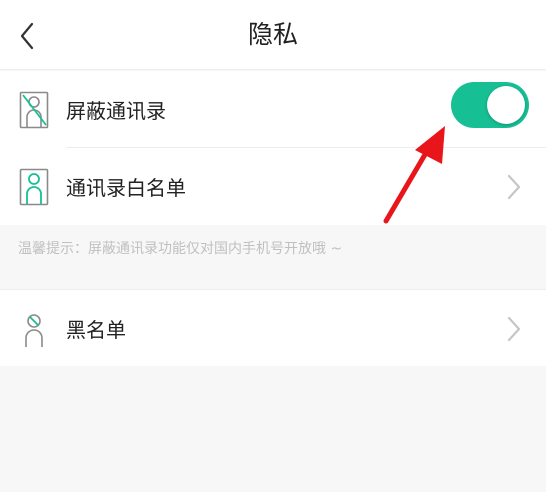  What do you see at coordinates (34, 110) in the screenshot?
I see `contact-blocked-icon` at bounding box center [34, 110].